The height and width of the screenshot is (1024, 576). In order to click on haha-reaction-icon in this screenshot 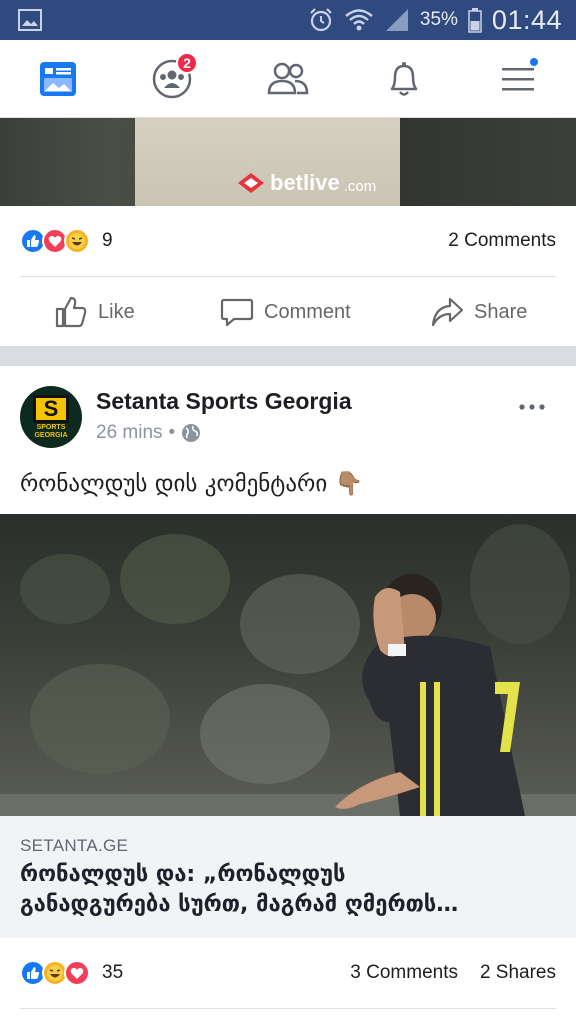, I will do `click(77, 241)`.